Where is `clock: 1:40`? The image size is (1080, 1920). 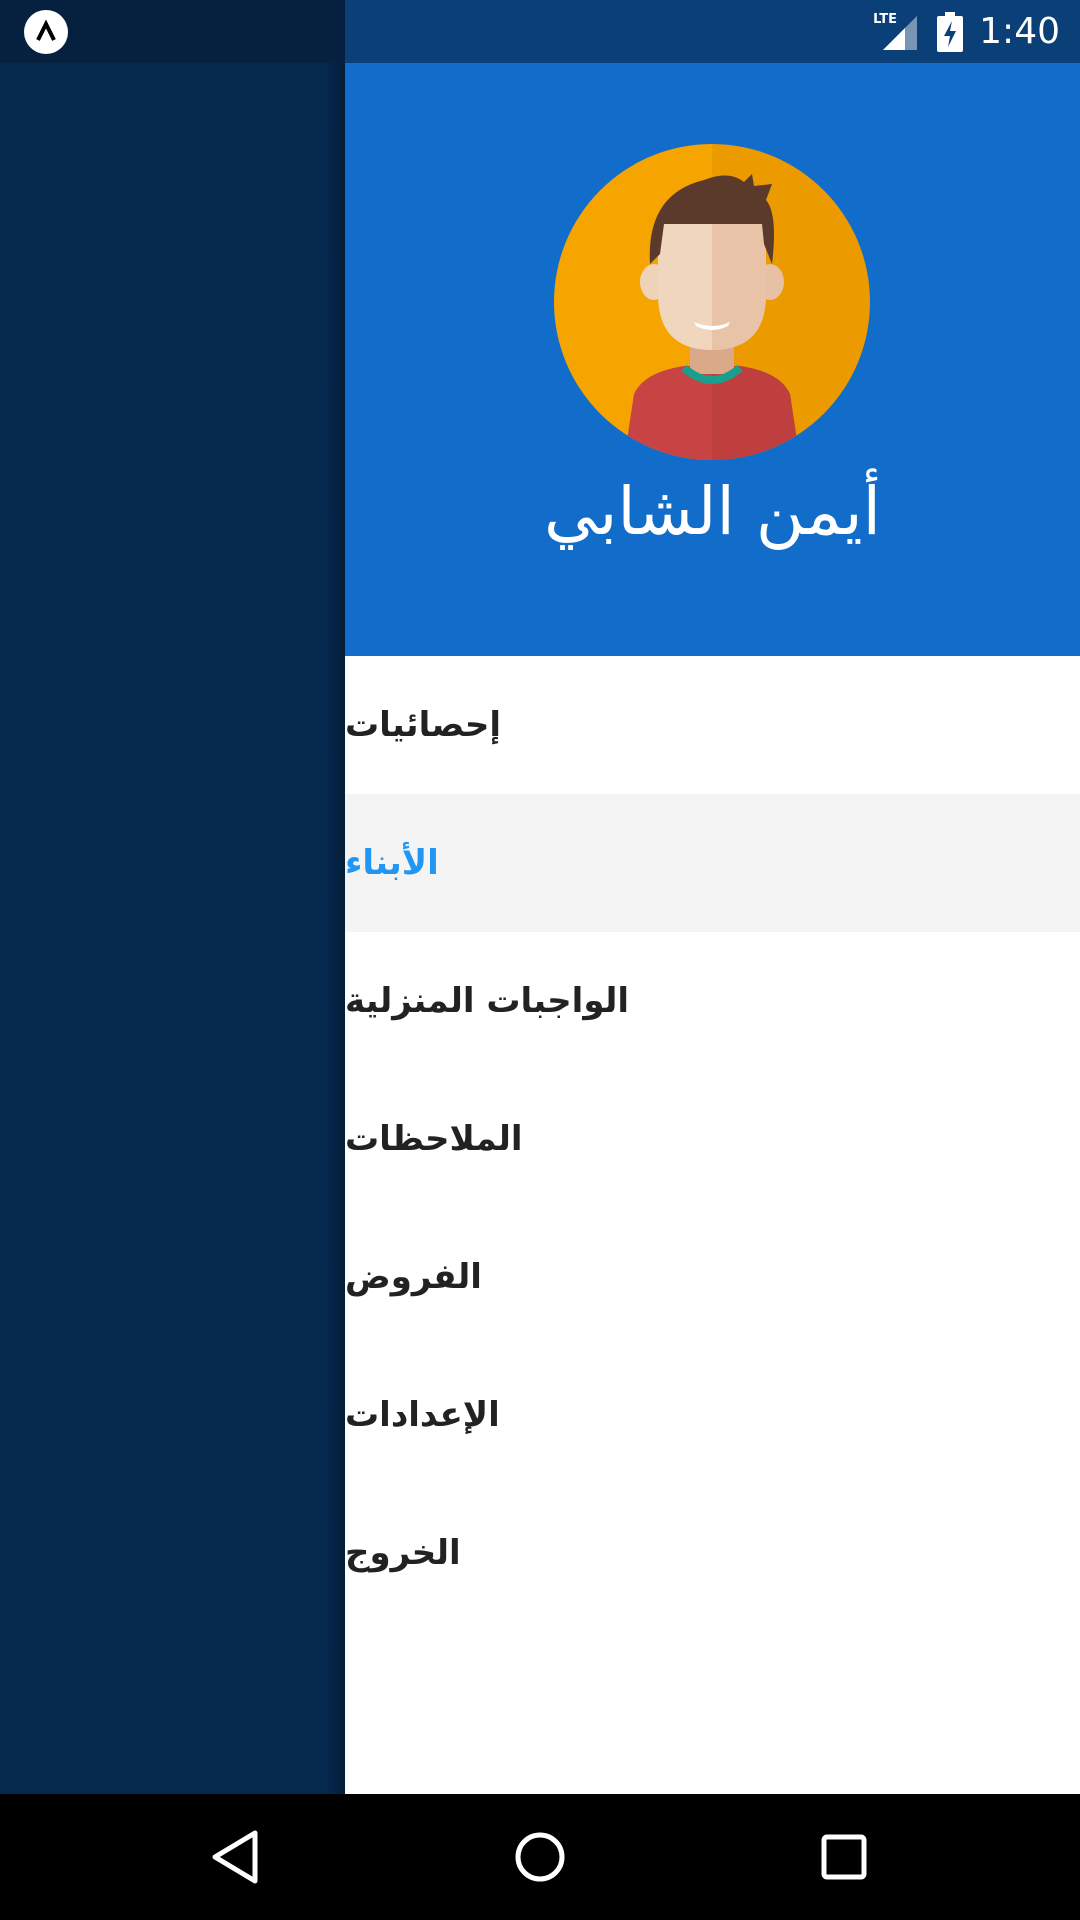 clock: 1:40 is located at coordinates (1019, 31).